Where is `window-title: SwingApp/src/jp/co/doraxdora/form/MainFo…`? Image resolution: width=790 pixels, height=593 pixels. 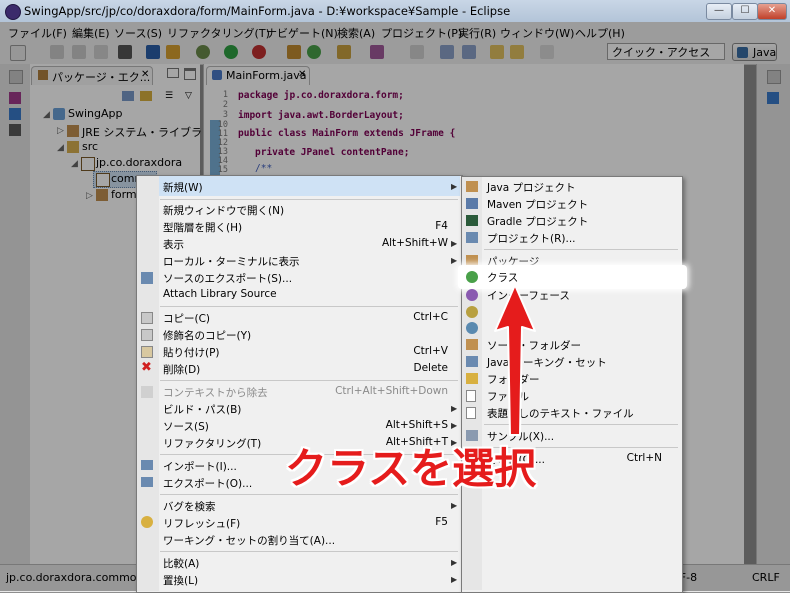 window-title: SwingApp/src/jp/co/doraxdora/form/MainFo… is located at coordinates (267, 11).